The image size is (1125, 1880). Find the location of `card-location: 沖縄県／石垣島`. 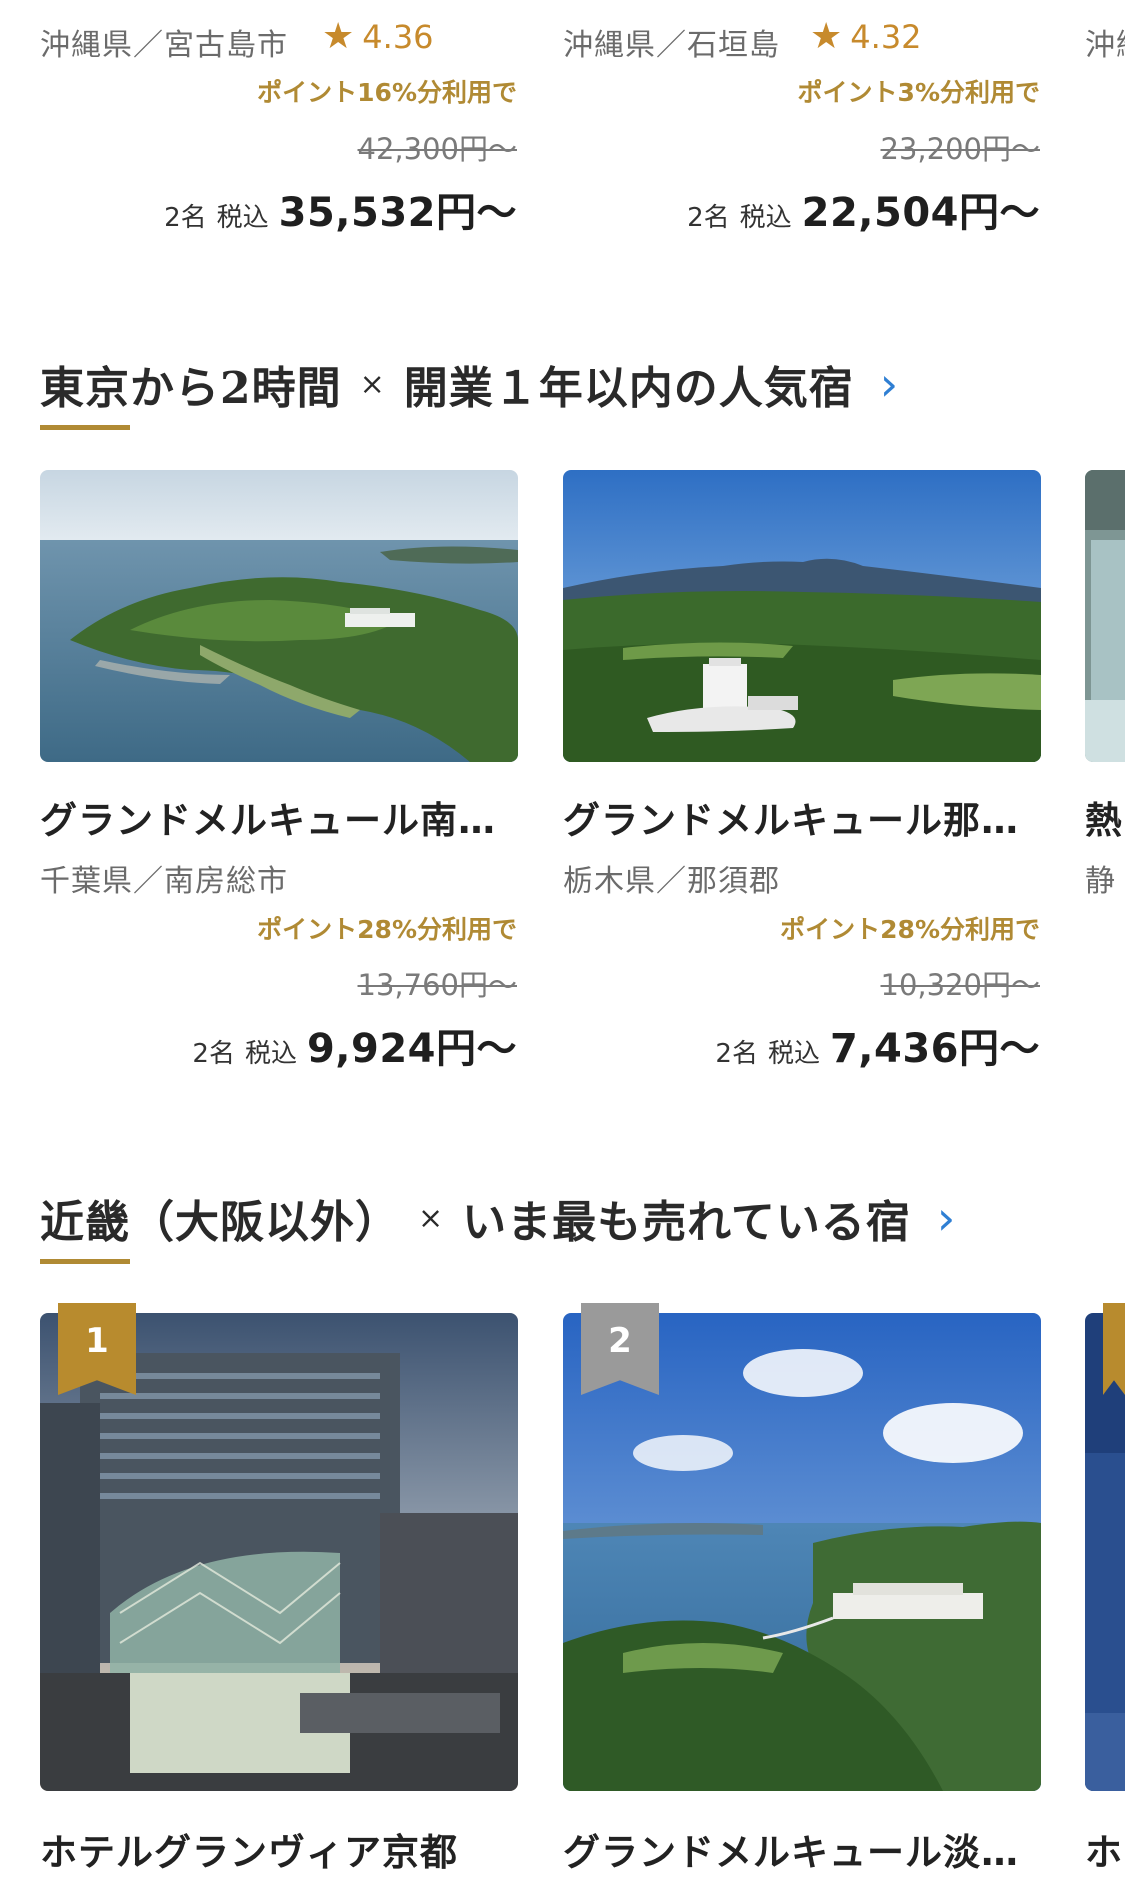

card-location: 沖縄県／石垣島 is located at coordinates (671, 45).